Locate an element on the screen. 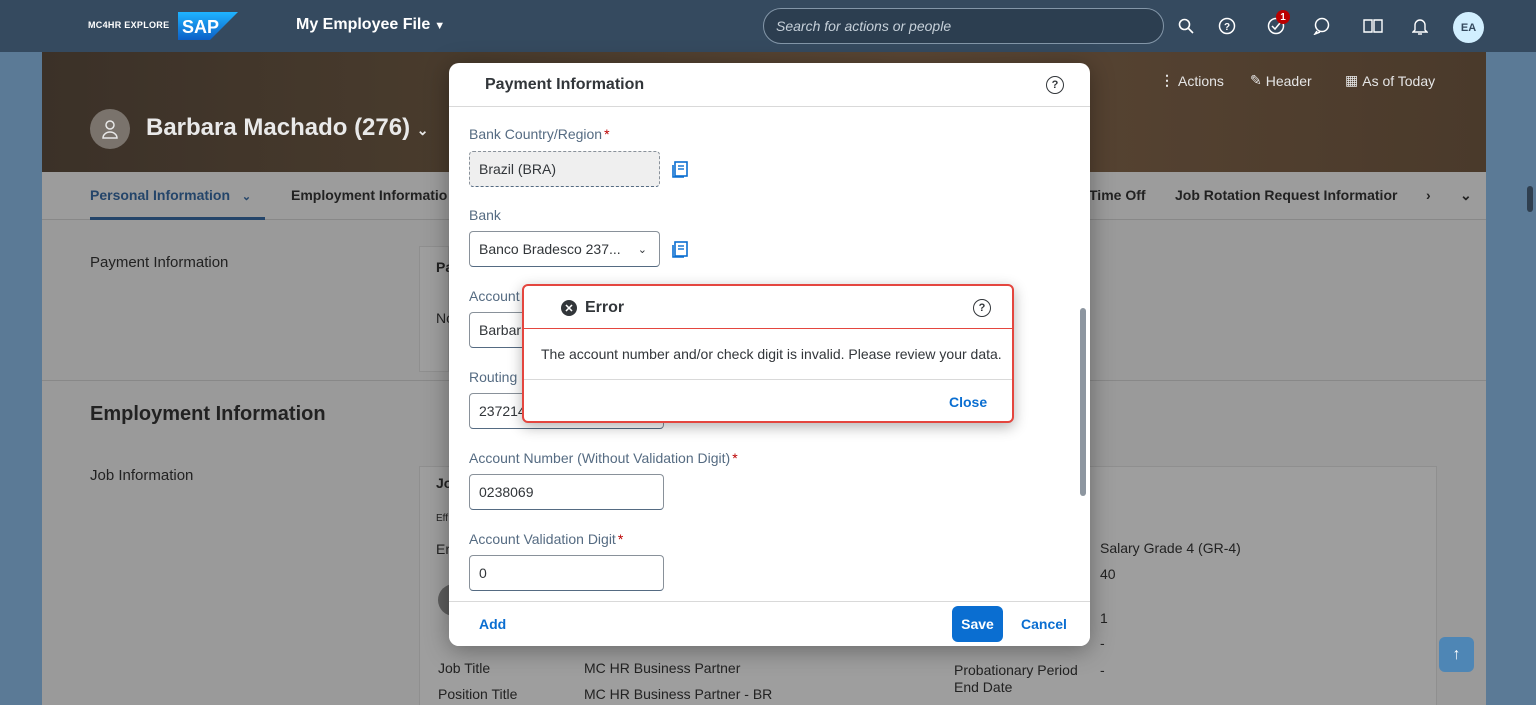 Image resolution: width=1536 pixels, height=705 pixels. end-date-label: End Date is located at coordinates (983, 687).